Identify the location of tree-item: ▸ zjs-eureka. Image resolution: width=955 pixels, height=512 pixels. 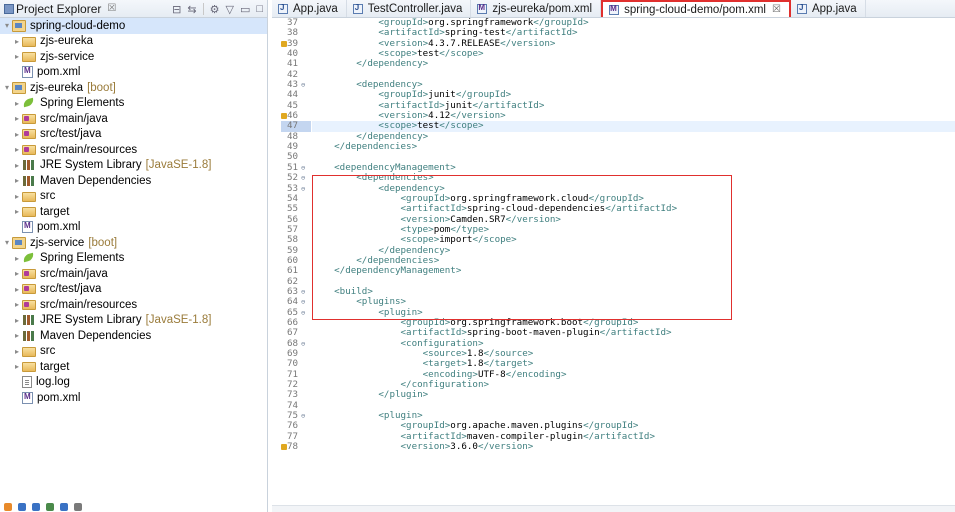
(133, 42).